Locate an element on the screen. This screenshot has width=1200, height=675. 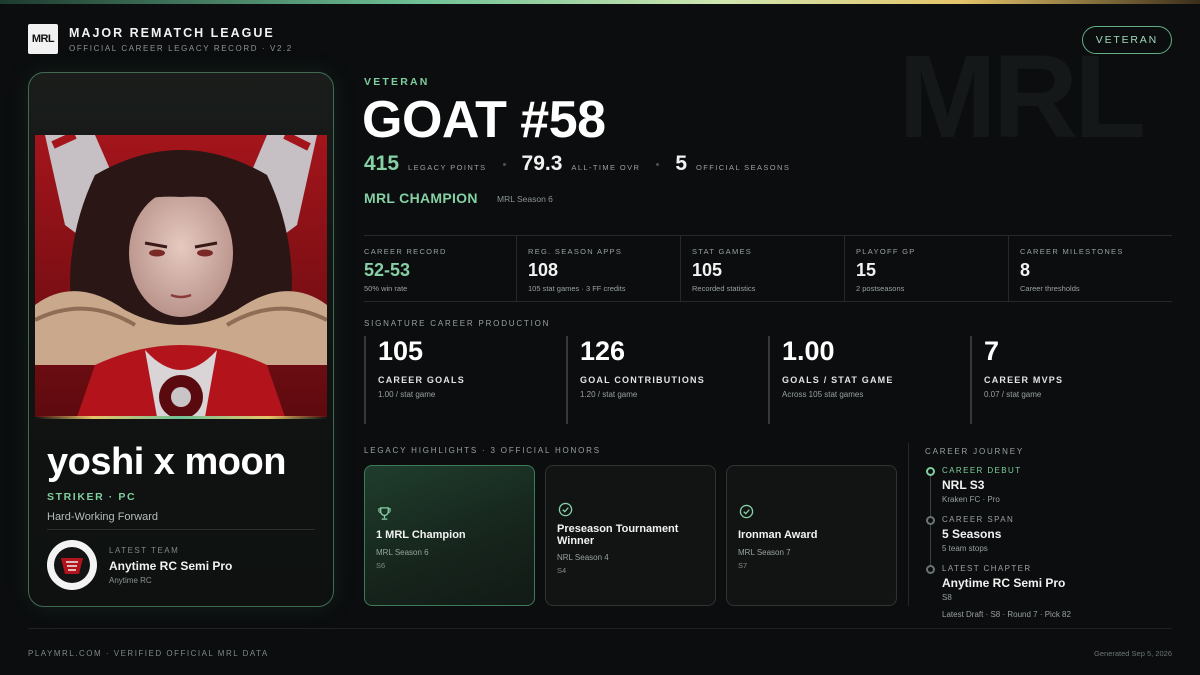
summary-note: 2 postseasons is located at coordinates (880, 288).